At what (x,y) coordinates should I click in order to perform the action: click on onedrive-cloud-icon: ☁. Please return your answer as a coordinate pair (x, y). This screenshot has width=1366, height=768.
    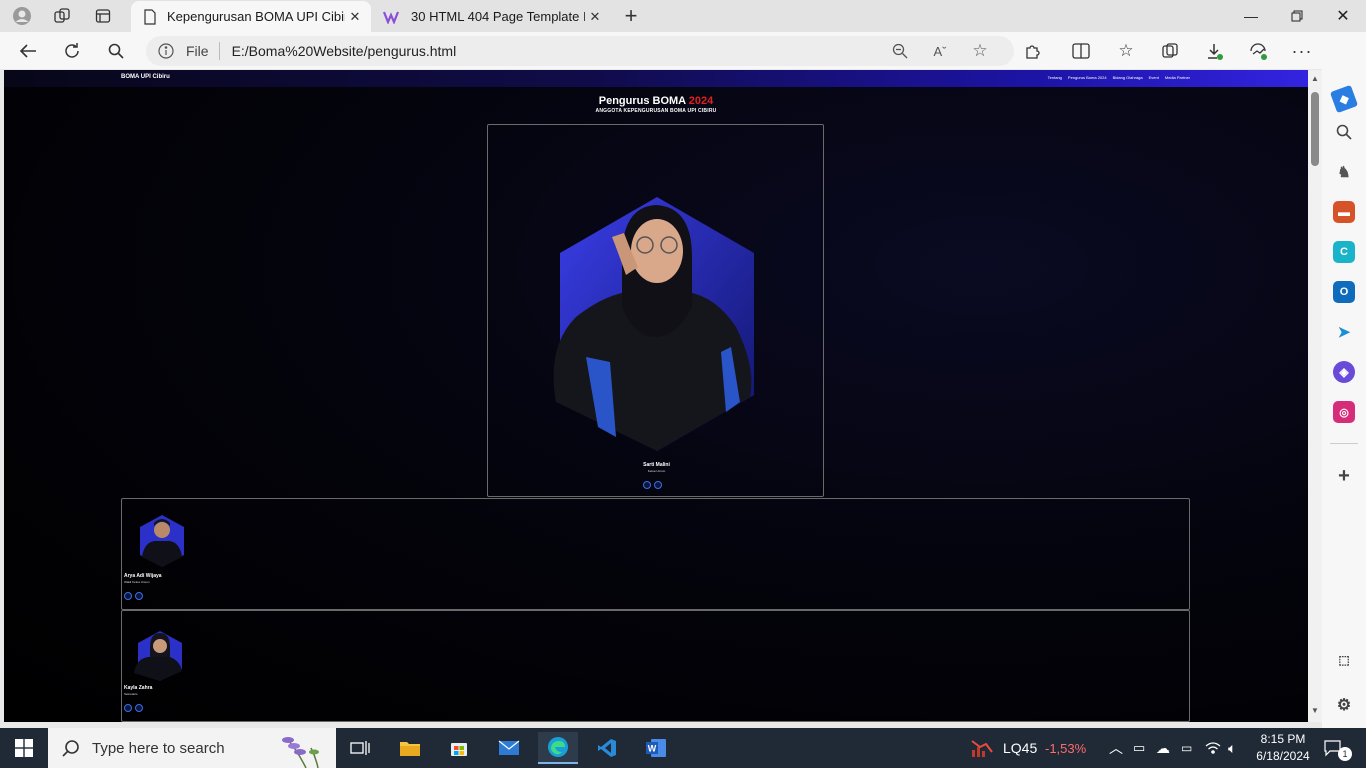
    Looking at the image, I should click on (1163, 748).